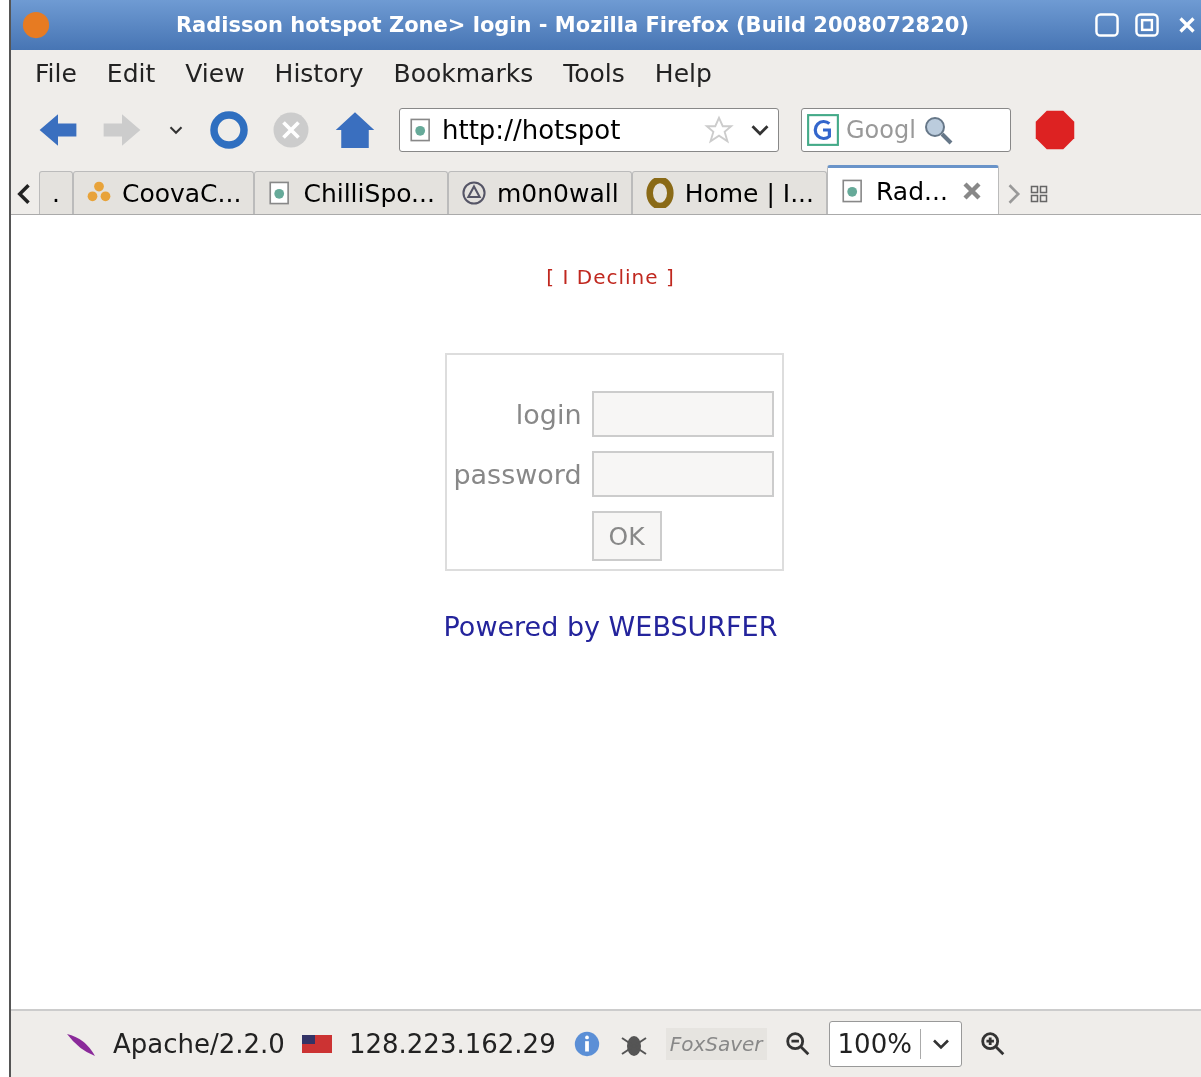  Describe the element at coordinates (56, 192) in the screenshot. I see `browser-tab: .` at that location.